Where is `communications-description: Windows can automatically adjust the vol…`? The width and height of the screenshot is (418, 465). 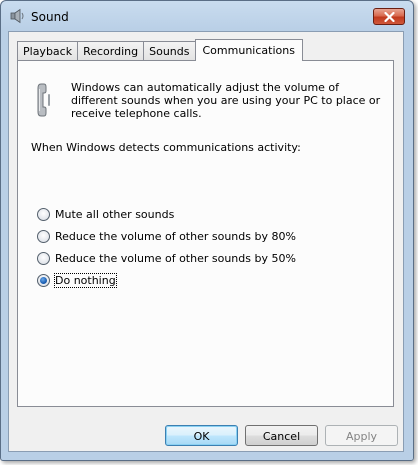
communications-description: Windows can automatically adjust the vol… is located at coordinates (226, 100).